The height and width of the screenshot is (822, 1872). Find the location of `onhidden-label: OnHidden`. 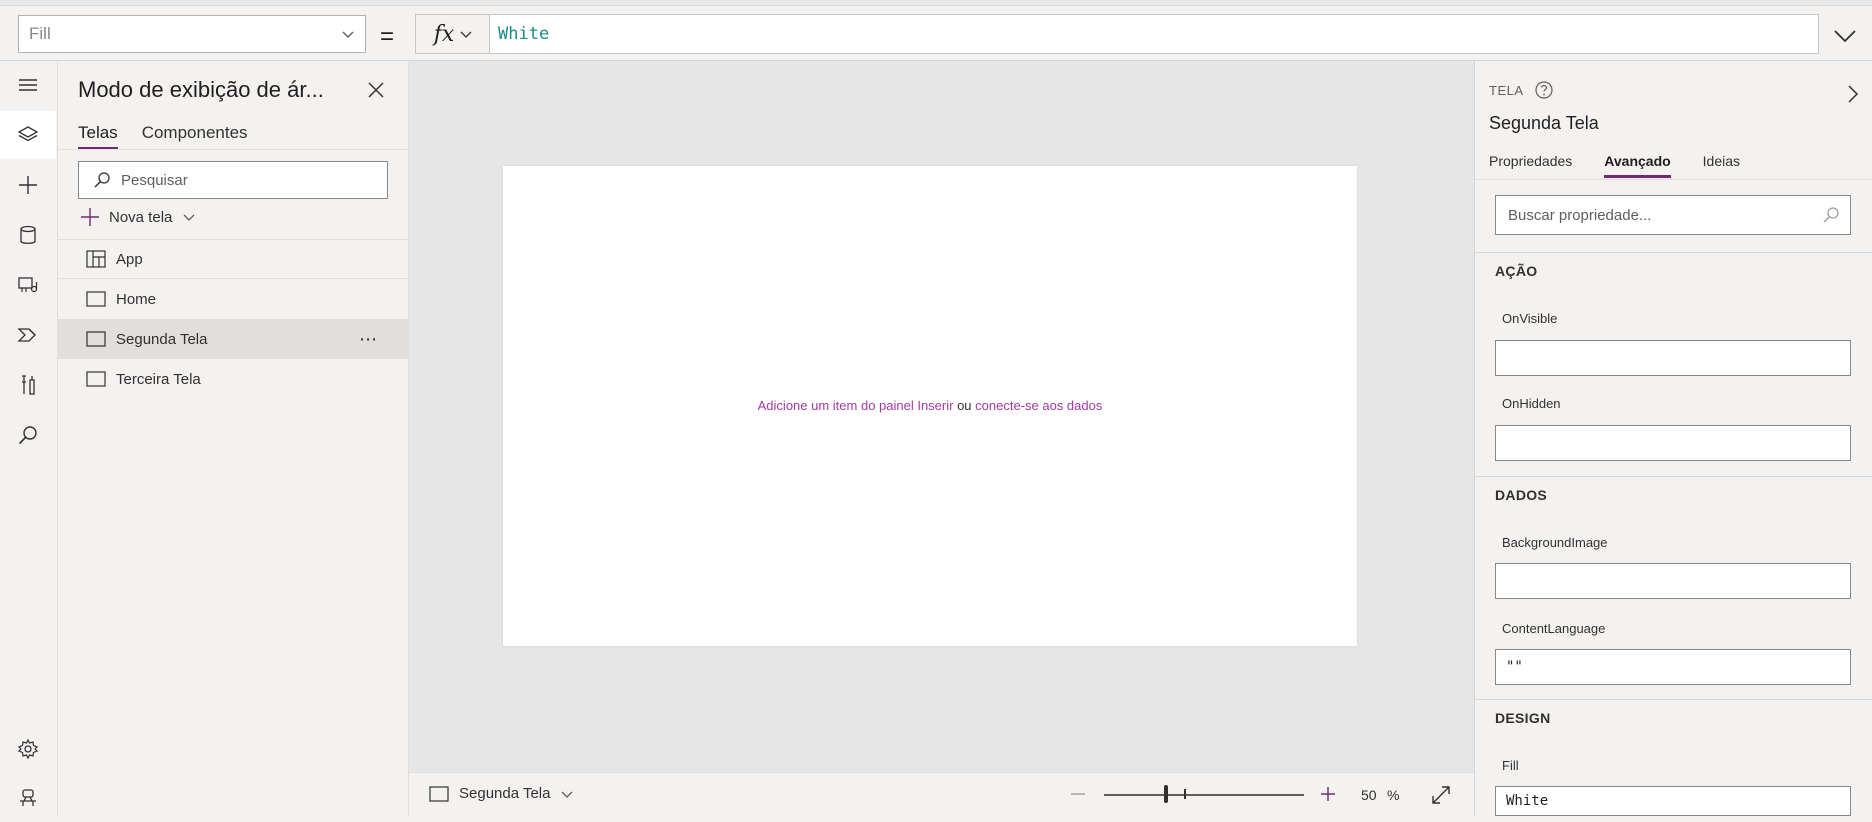

onhidden-label: OnHidden is located at coordinates (1531, 403).